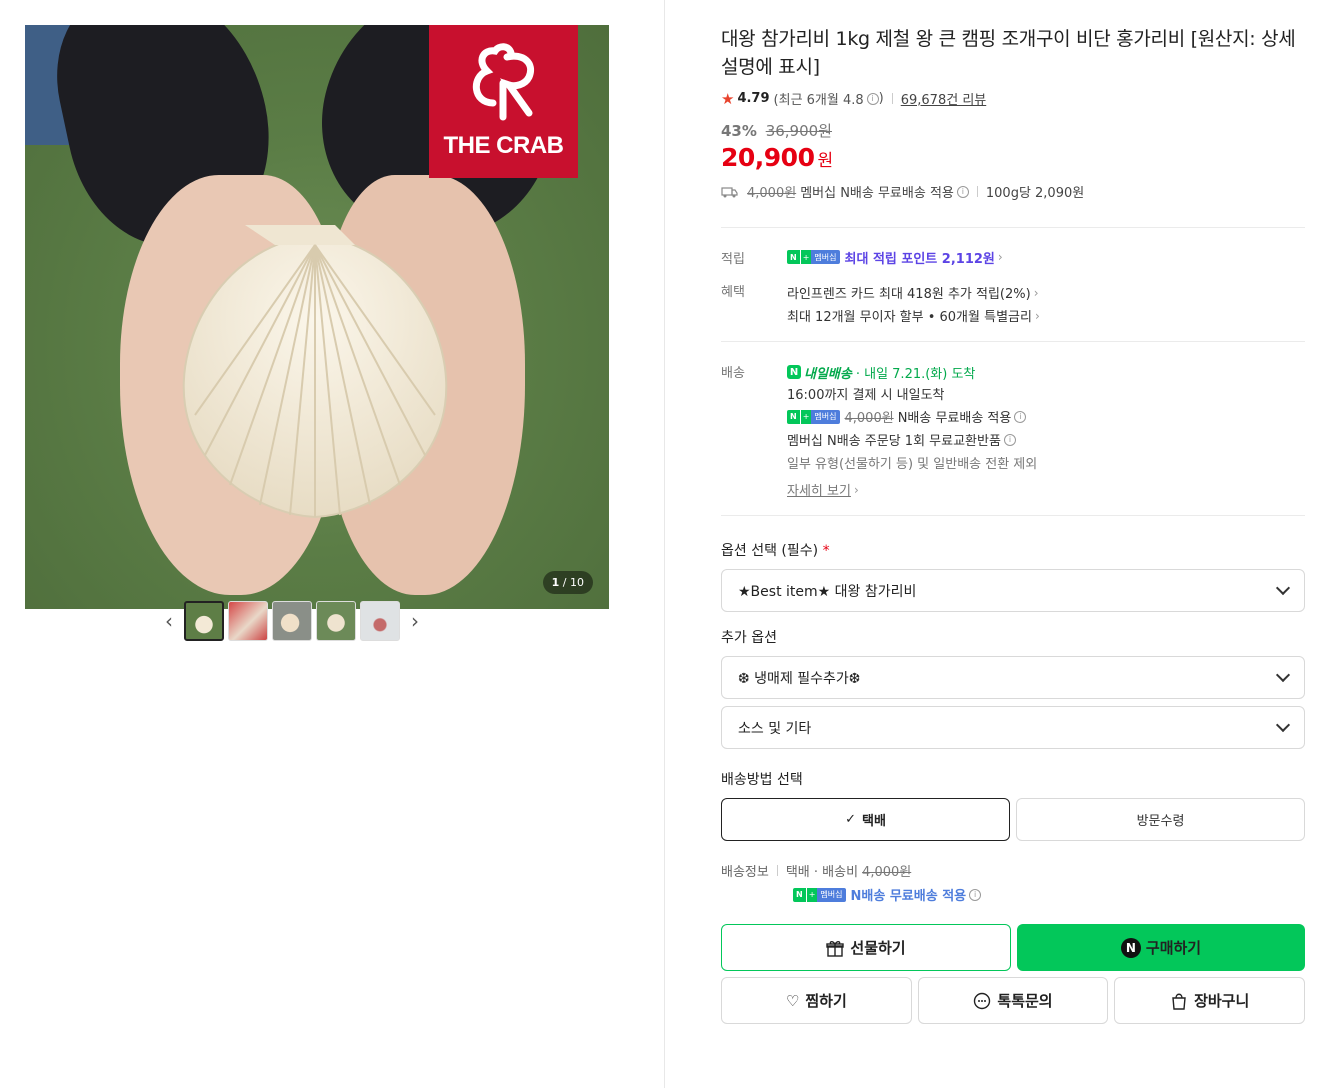 The image size is (1331, 1088). What do you see at coordinates (573, 582) in the screenshot?
I see `counter-total: / 10` at bounding box center [573, 582].